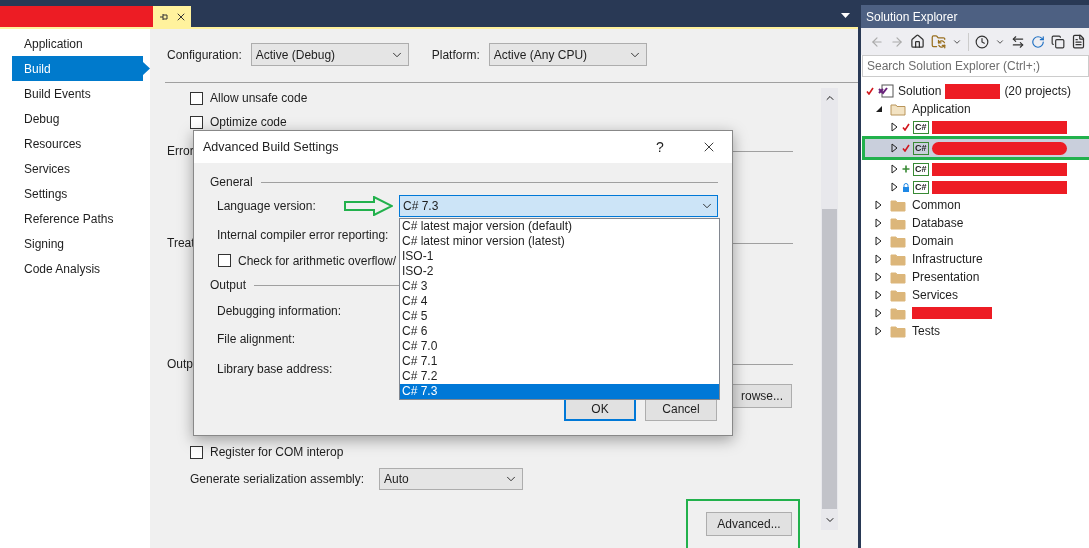 Image resolution: width=1089 pixels, height=548 pixels. Describe the element at coordinates (1078, 41) in the screenshot. I see `properties-icon` at that location.